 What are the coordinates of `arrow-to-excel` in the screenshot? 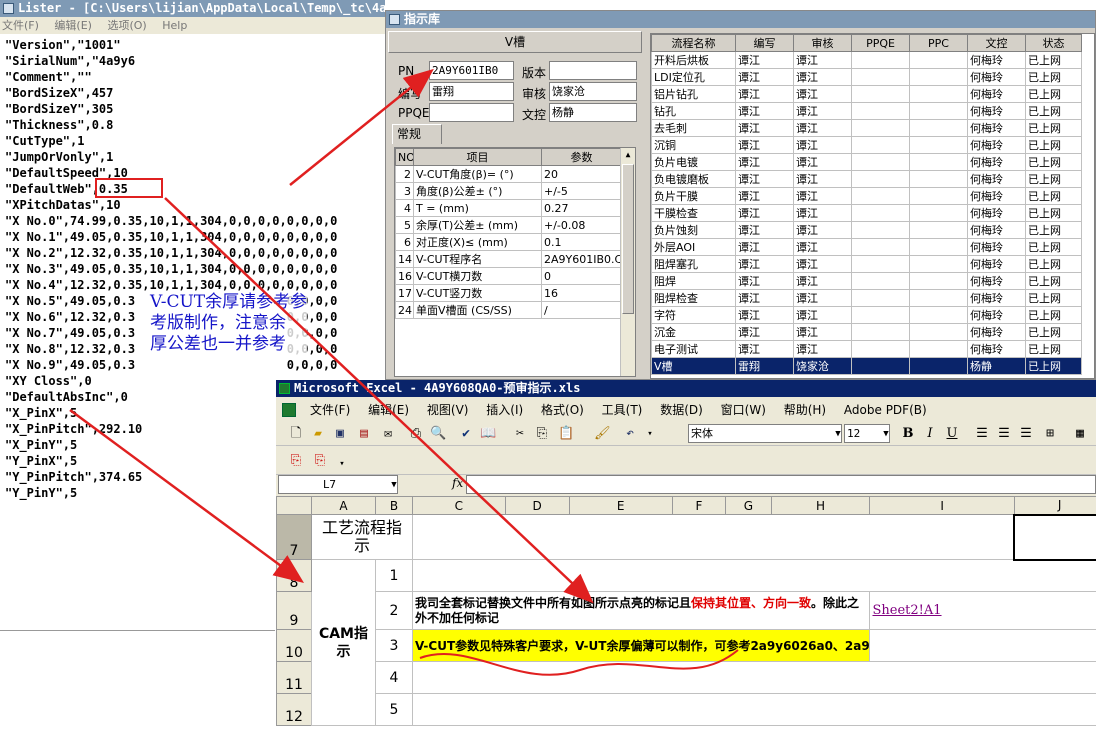 It's located at (185, 495).